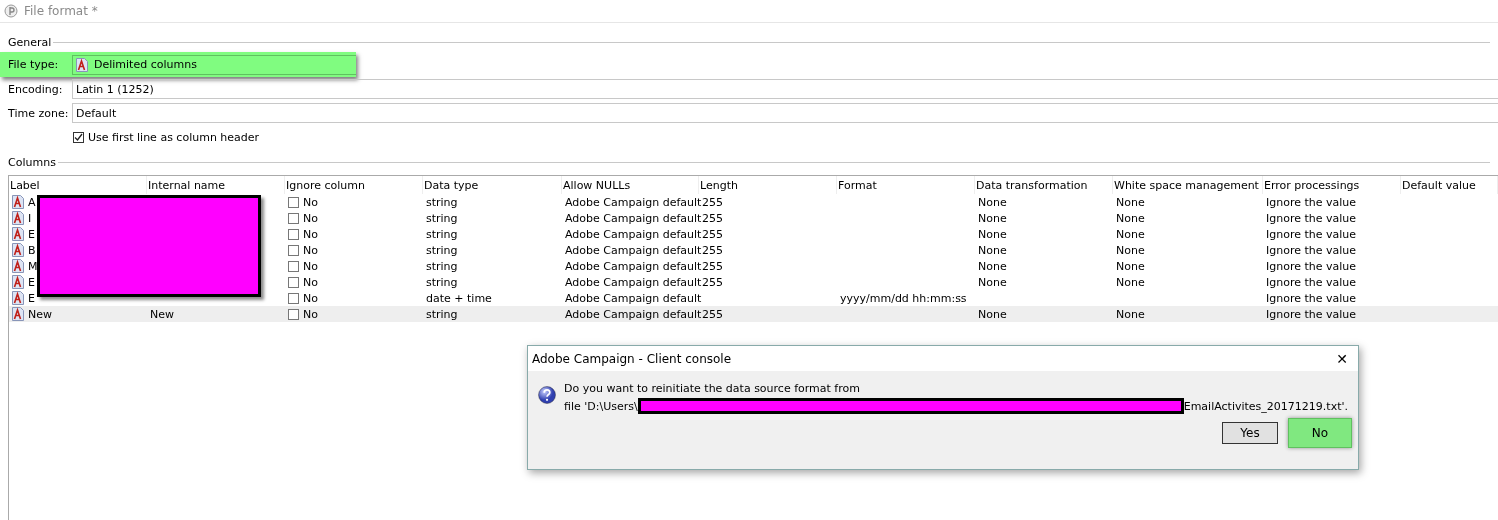 This screenshot has width=1498, height=520. I want to click on file-type-field: Delimited columns, so click(214, 64).